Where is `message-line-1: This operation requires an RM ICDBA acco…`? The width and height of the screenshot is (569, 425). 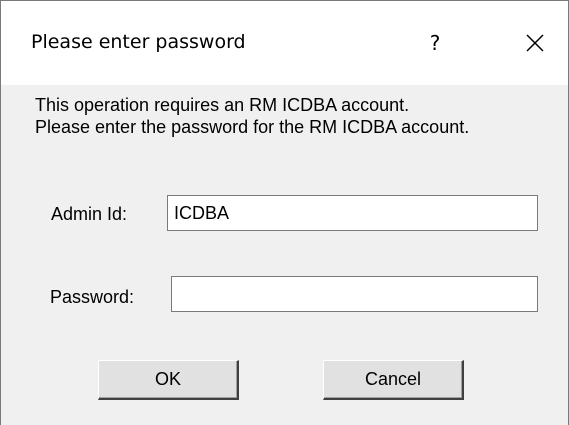 message-line-1: This operation requires an RM ICDBA acco… is located at coordinates (222, 105).